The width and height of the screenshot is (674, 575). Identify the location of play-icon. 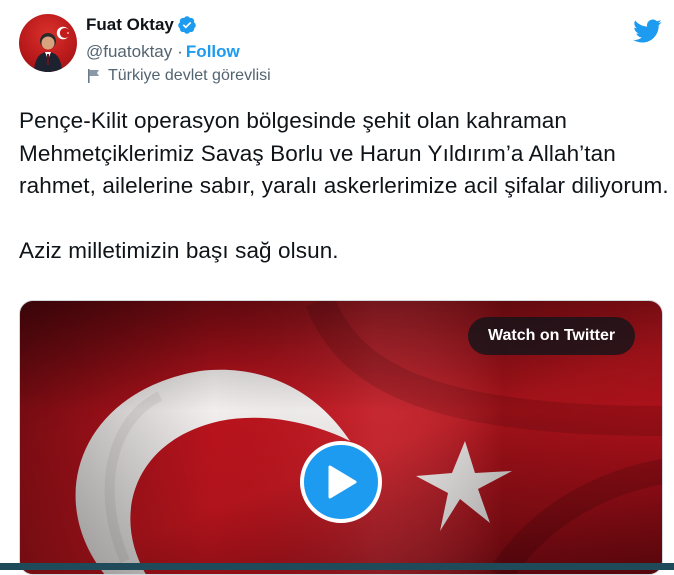
(342, 482).